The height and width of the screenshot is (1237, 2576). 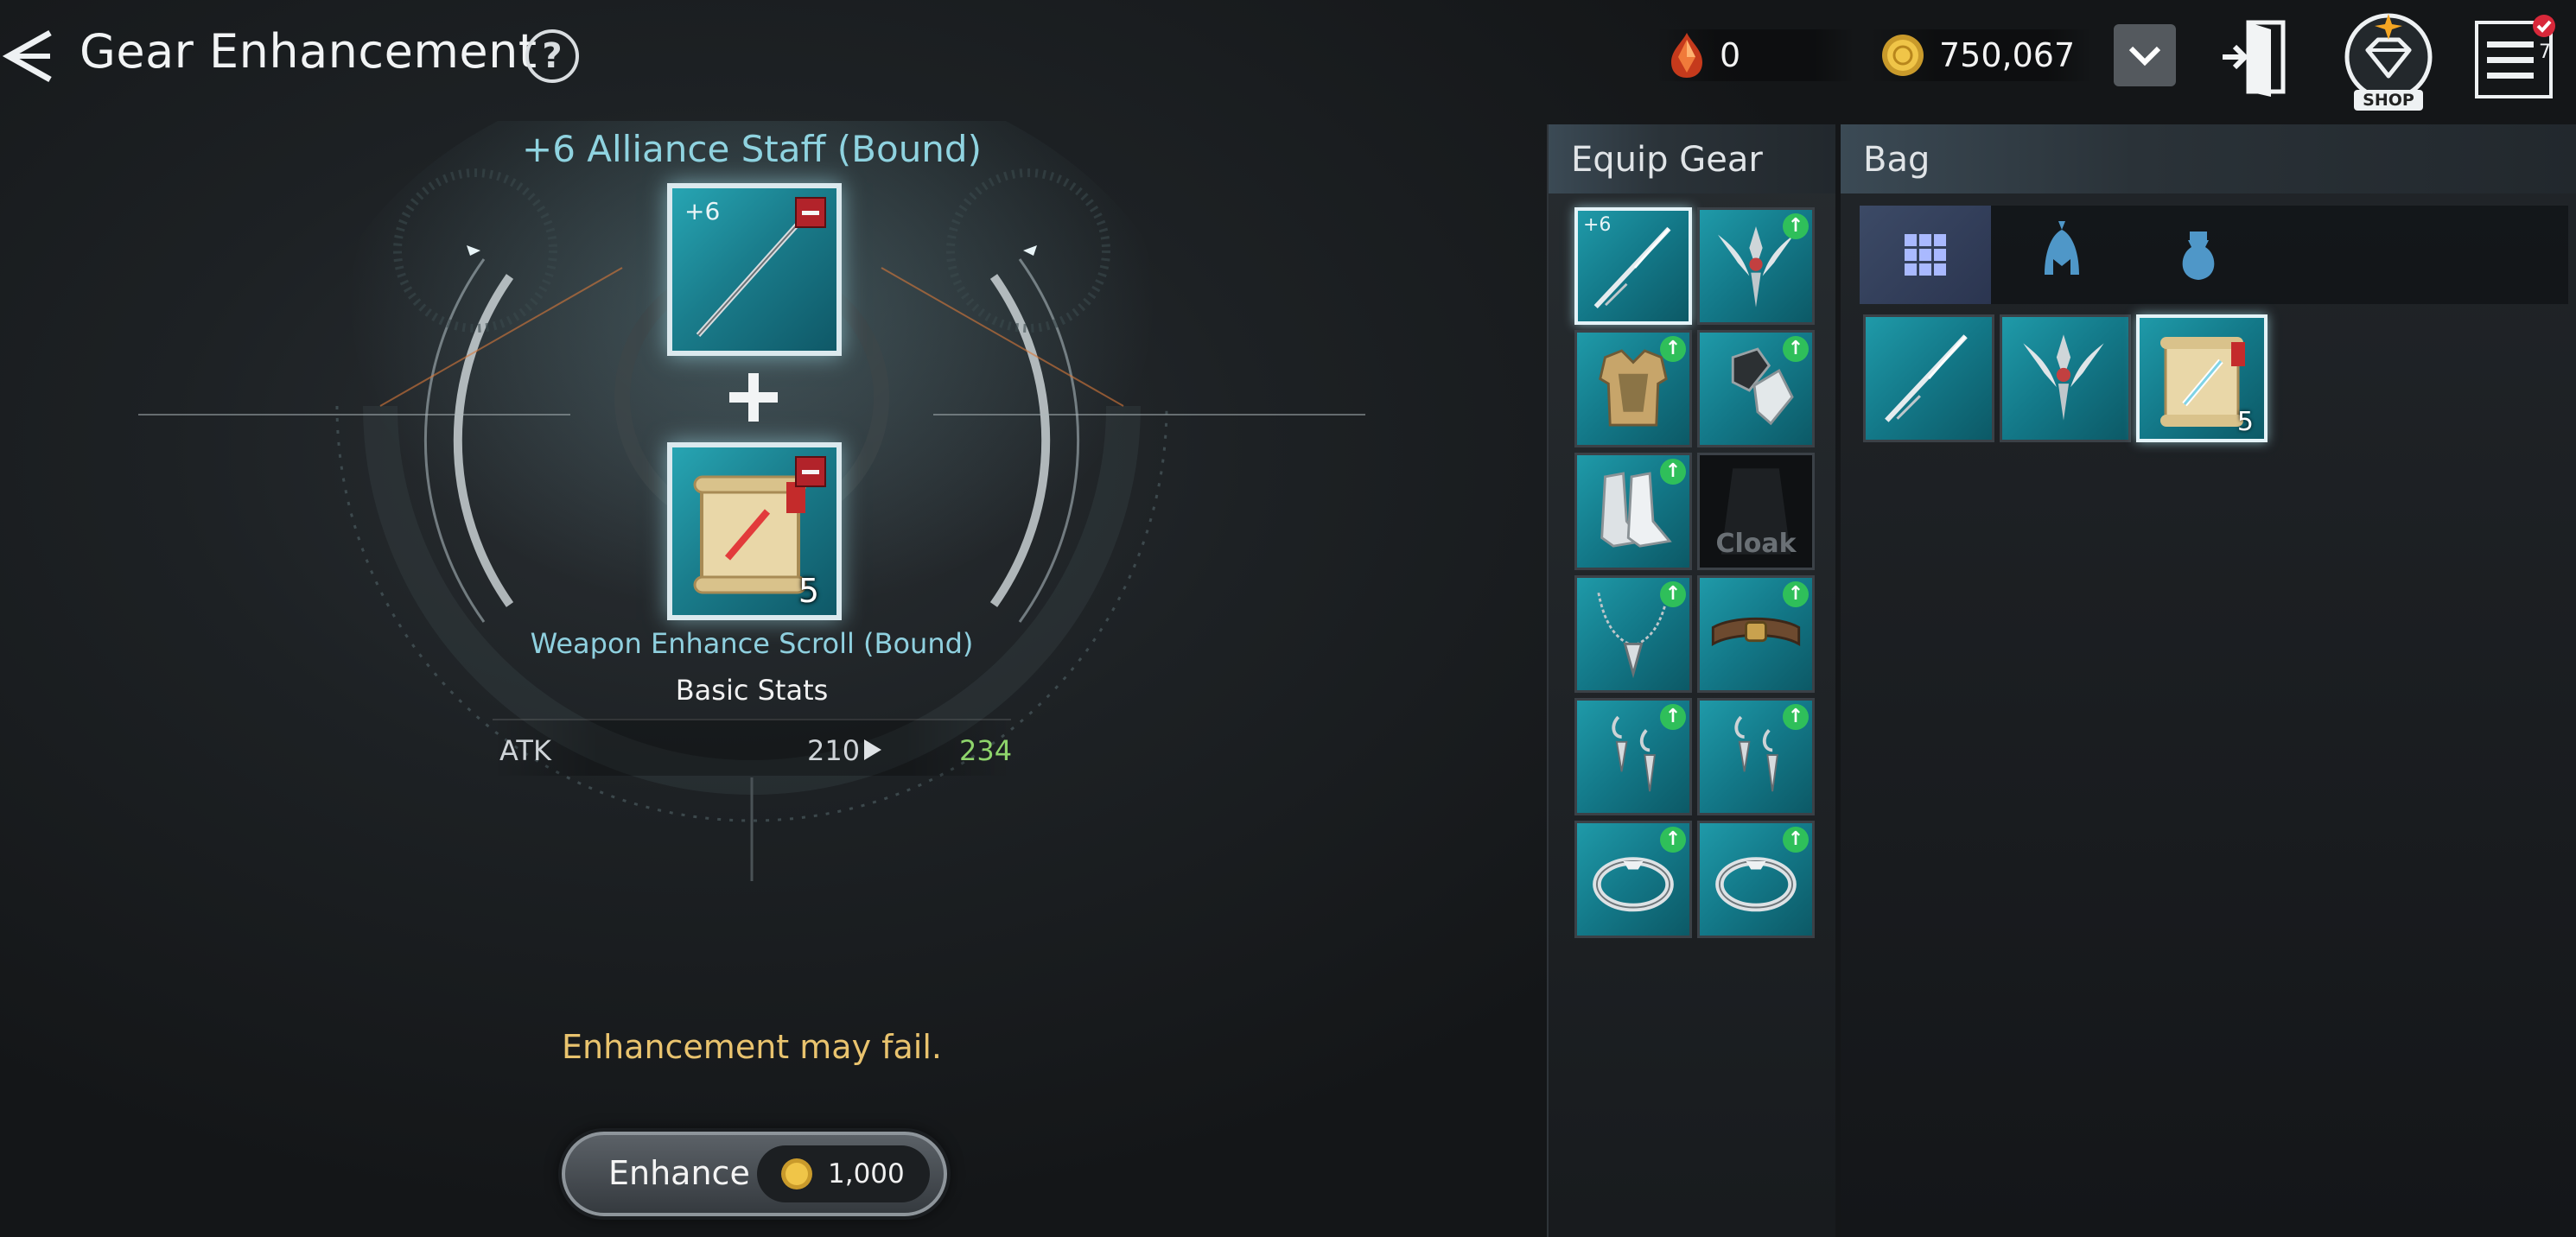 I want to click on enhancement-warning: Enhancement may fail., so click(x=751, y=1047).